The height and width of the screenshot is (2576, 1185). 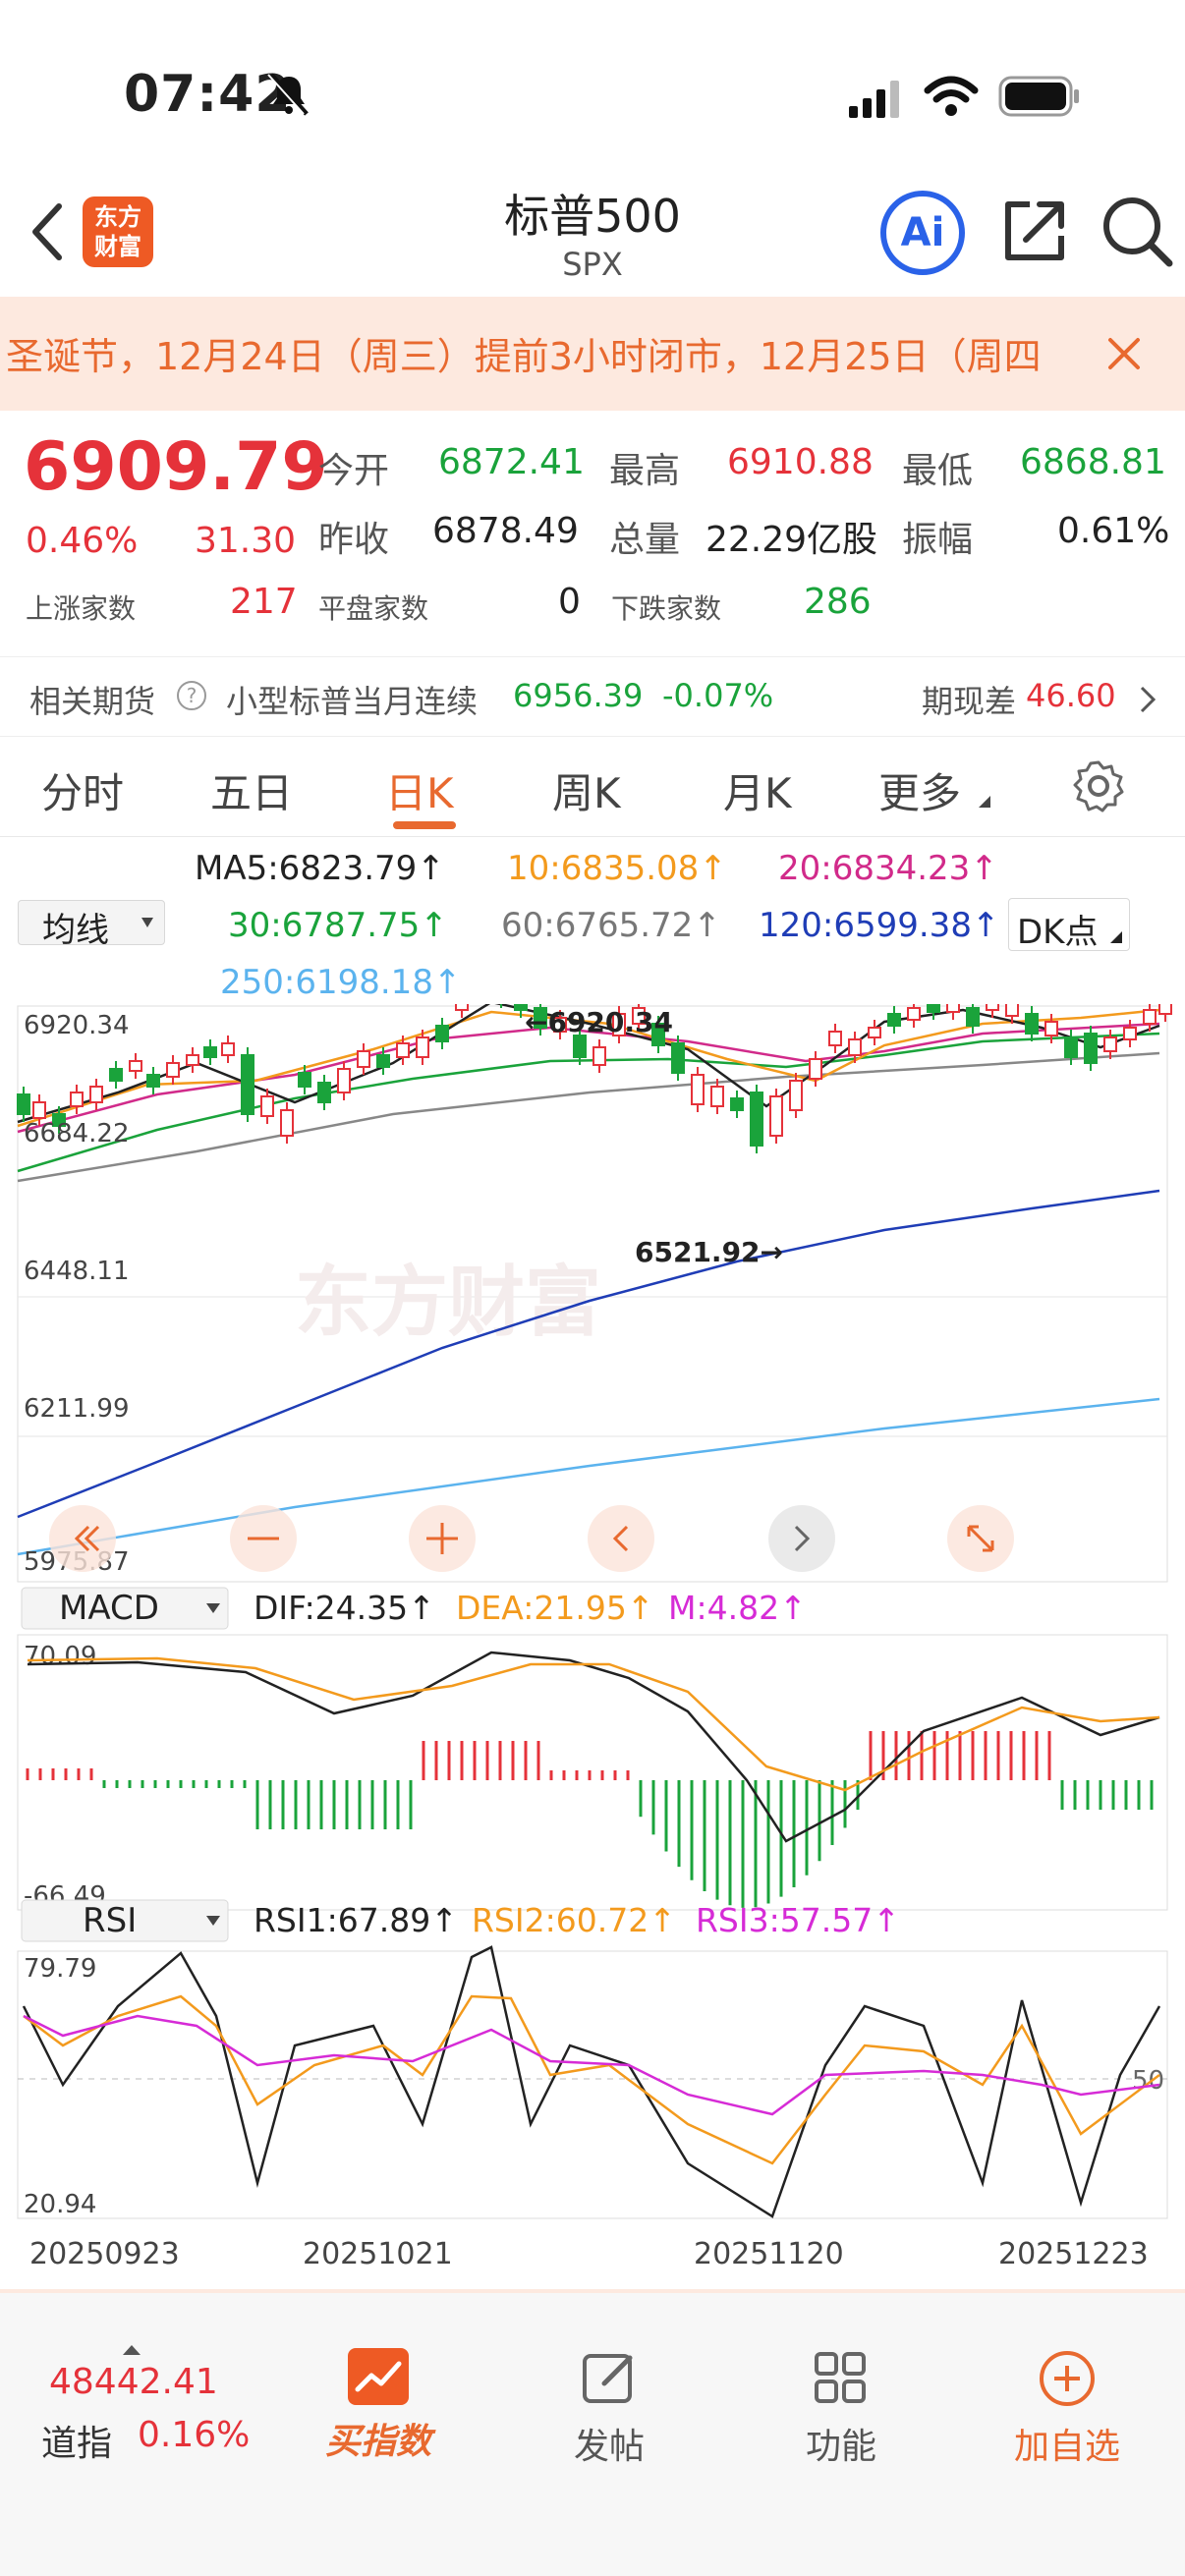 What do you see at coordinates (923, 233) in the screenshot?
I see `ai-assistant-button: Ai` at bounding box center [923, 233].